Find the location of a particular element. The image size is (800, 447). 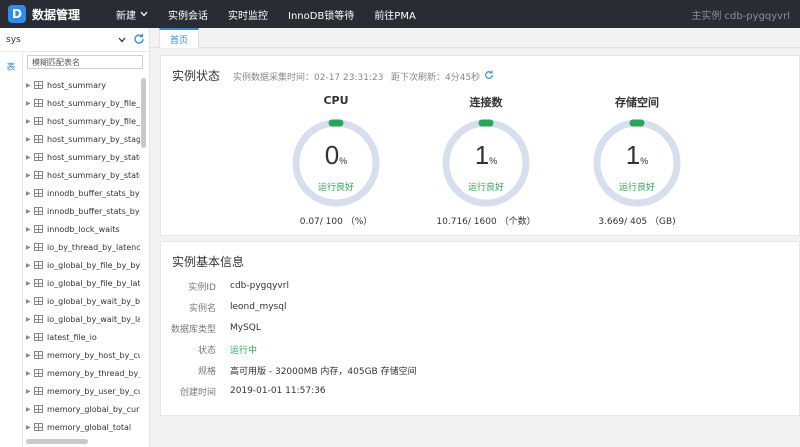

table-list-item: ▶ innodb_buffer_stats_by_table is located at coordinates (82, 211).